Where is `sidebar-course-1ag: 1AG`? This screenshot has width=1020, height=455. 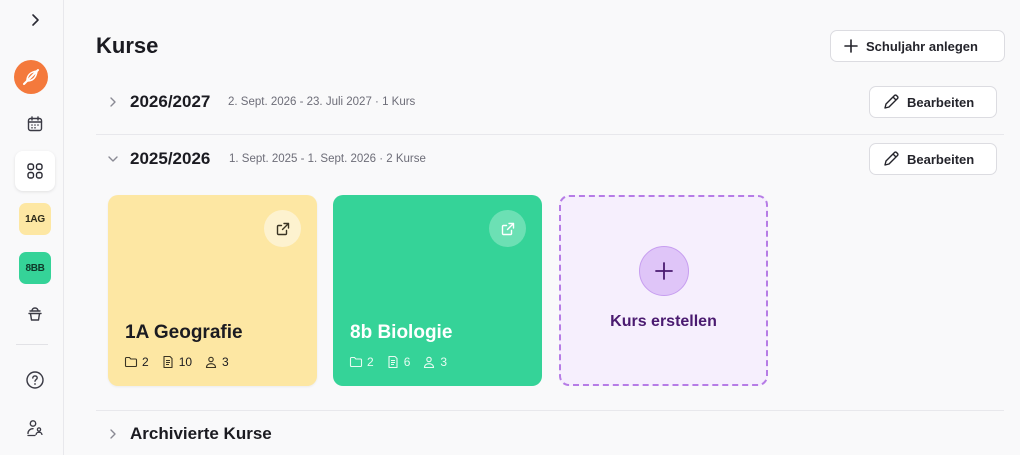 sidebar-course-1ag: 1AG is located at coordinates (35, 219).